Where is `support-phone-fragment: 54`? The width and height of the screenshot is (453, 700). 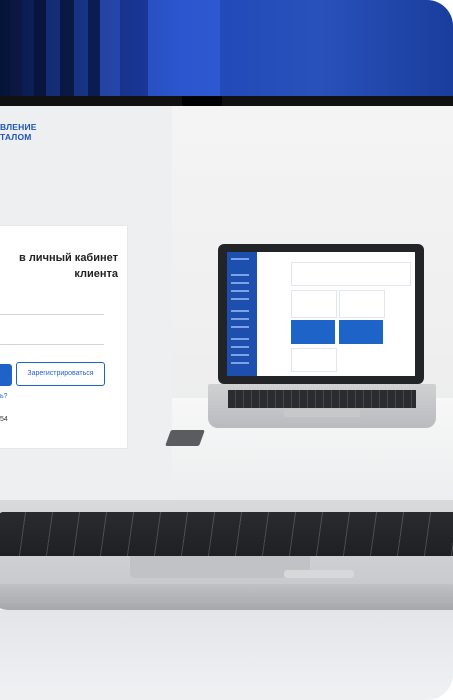
support-phone-fragment: 54 is located at coordinates (4, 419).